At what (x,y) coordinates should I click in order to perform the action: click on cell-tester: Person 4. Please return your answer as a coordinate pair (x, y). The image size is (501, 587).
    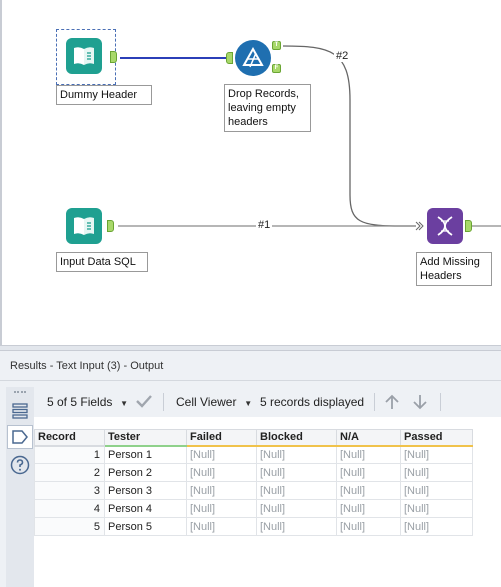
    Looking at the image, I should click on (145, 508).